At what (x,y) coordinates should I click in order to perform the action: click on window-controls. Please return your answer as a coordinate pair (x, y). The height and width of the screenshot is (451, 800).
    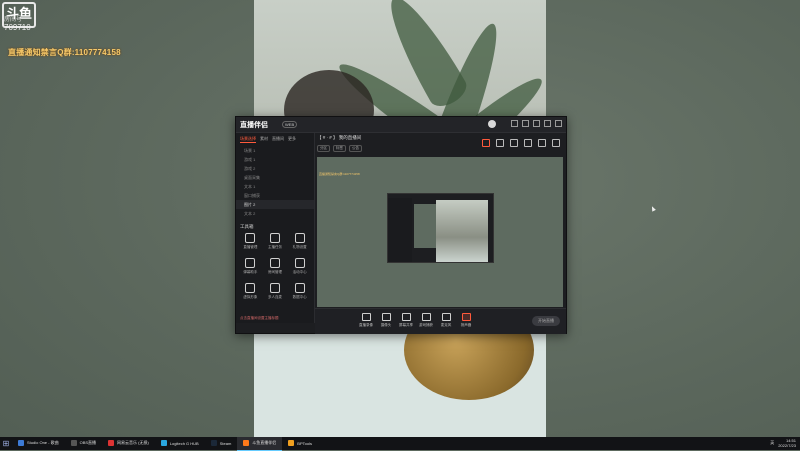
    Looking at the image, I should click on (536, 123).